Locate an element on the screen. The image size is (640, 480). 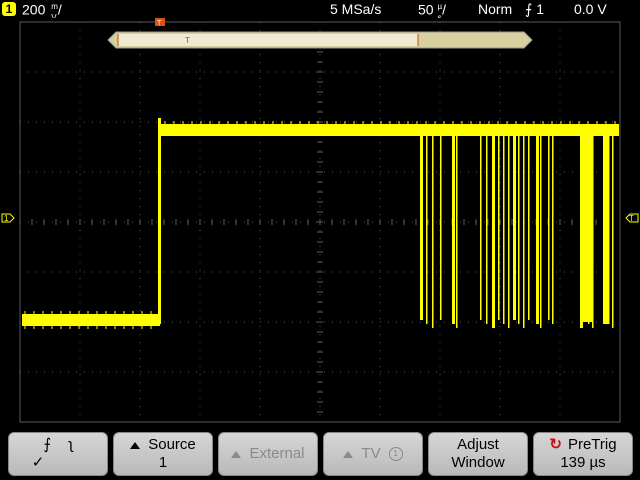
tv-channel-badge: 1 is located at coordinates (395, 454).